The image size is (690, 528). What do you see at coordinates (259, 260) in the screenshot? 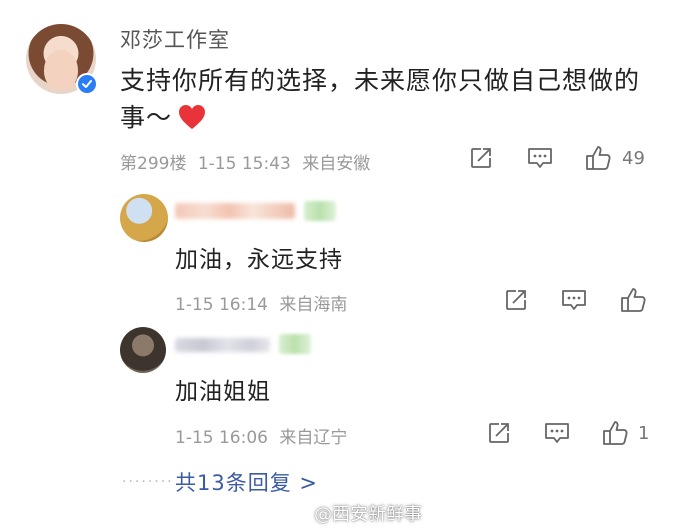
I see `reply-text: 加油，永远支持` at bounding box center [259, 260].